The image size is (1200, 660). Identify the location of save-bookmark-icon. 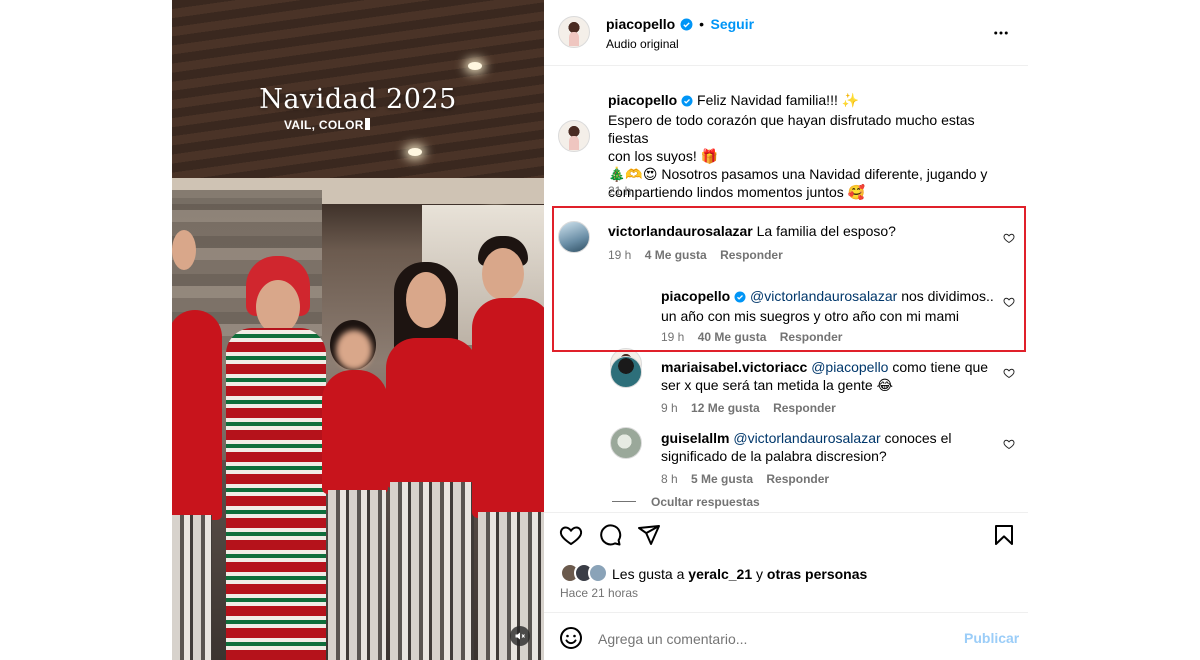
(1004, 537).